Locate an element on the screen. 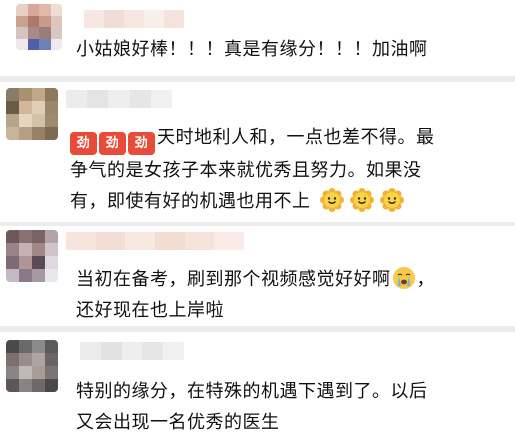 The image size is (515, 440). comment-text-line: 特别的缘分，在特殊的机遇下遇到了。以后 is located at coordinates (252, 391).